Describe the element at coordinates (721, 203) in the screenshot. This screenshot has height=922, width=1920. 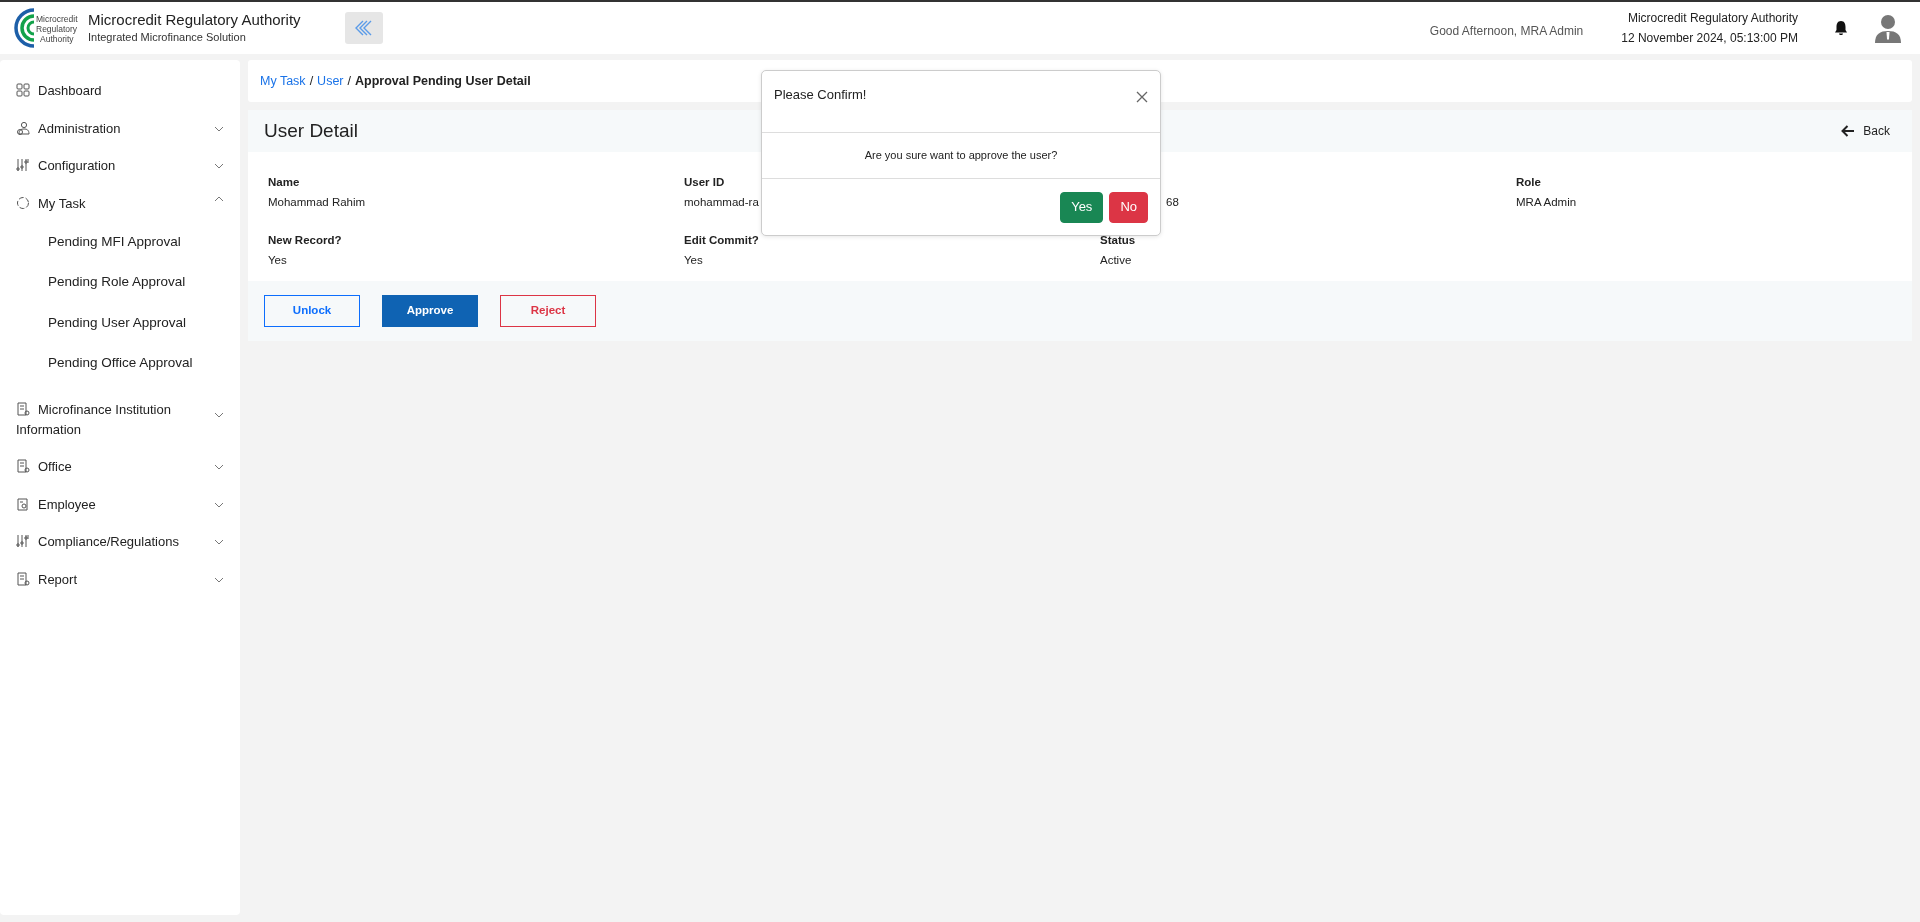
I see `field-value: mohammad-ra` at that location.